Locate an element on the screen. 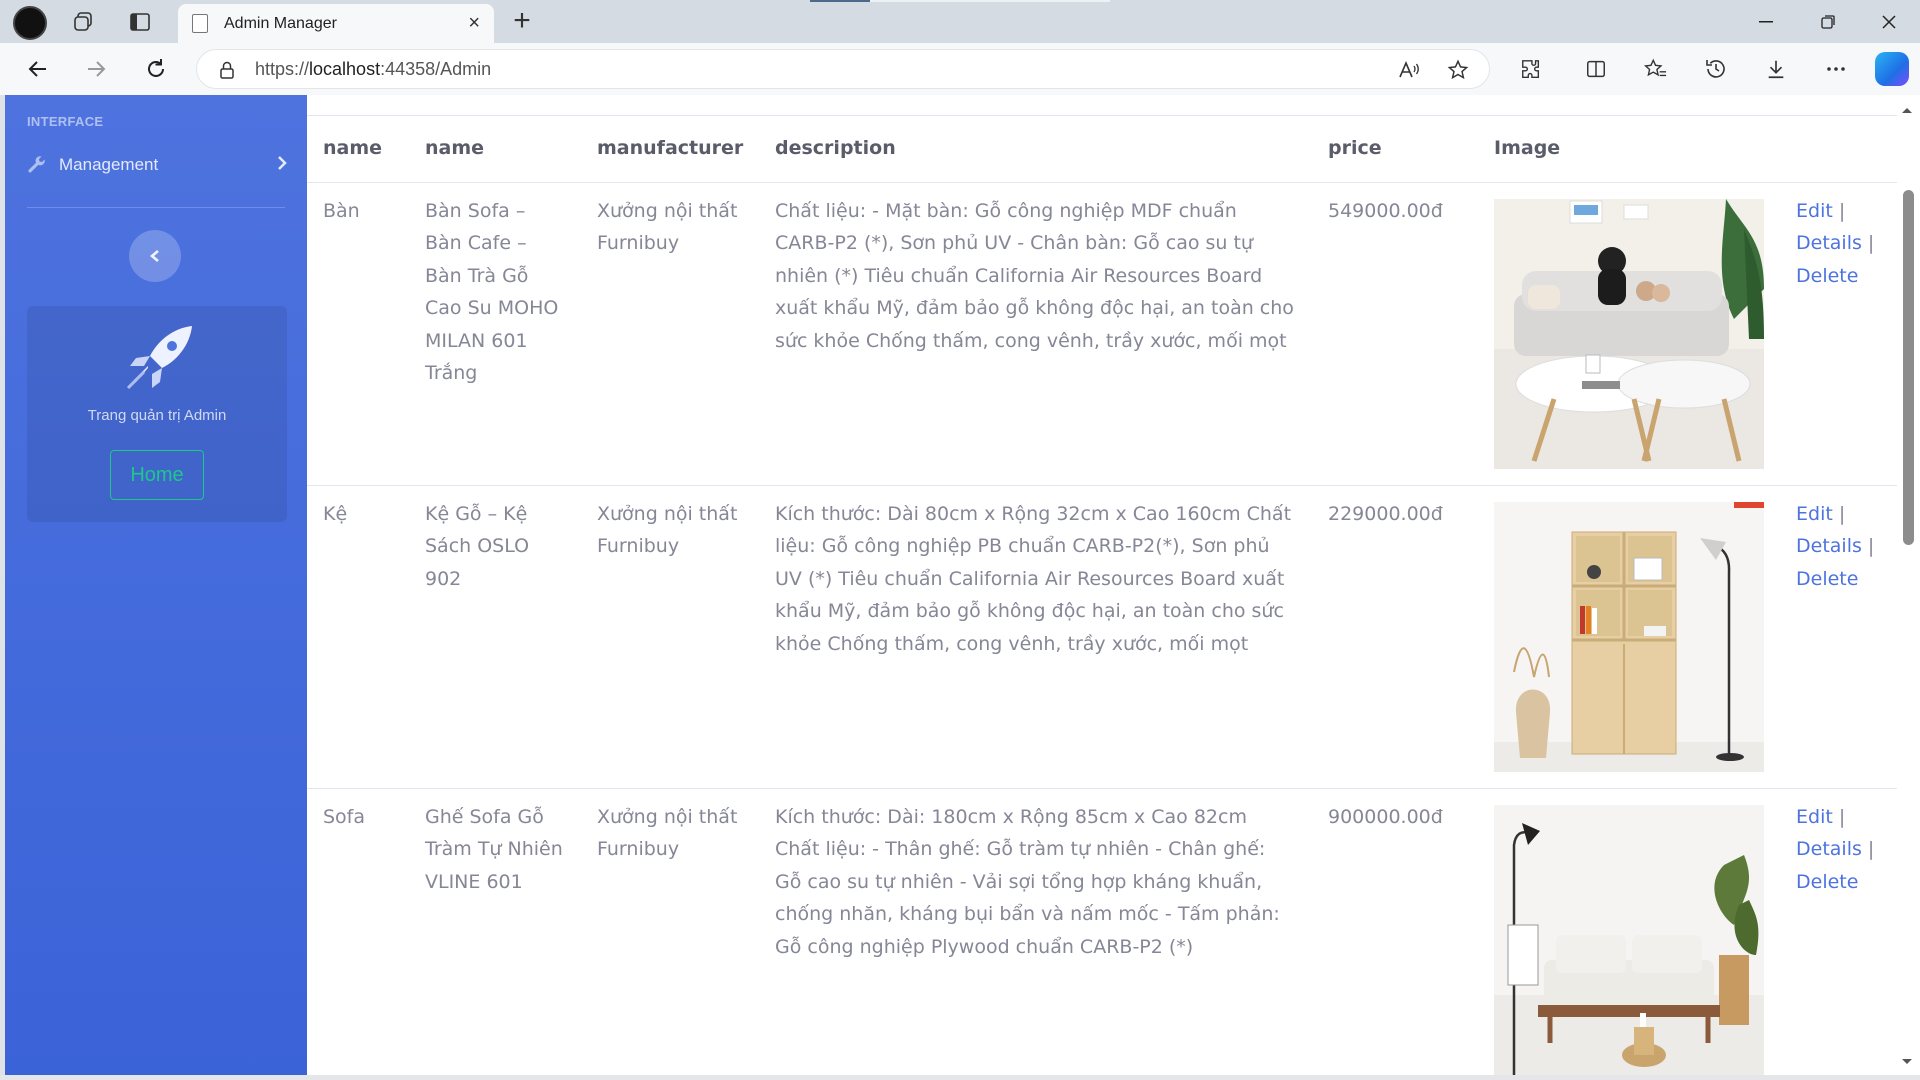 This screenshot has width=1920, height=1080. scrollbar-thumb is located at coordinates (1908, 367).